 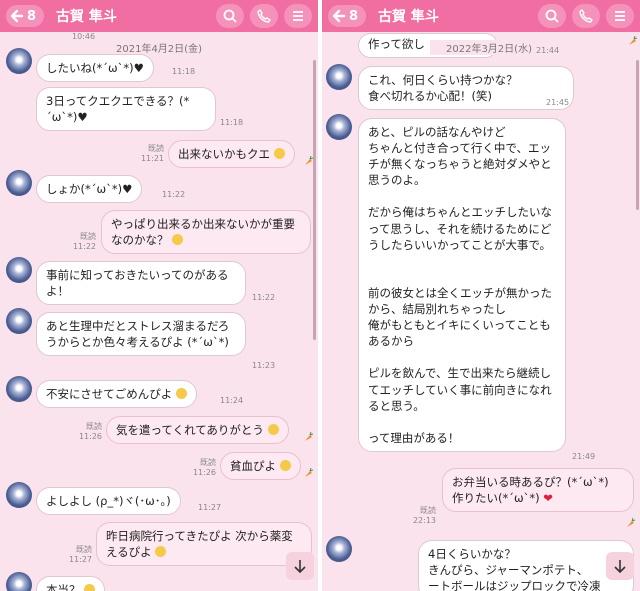 I want to click on message-time: 21:45, so click(x=558, y=102).